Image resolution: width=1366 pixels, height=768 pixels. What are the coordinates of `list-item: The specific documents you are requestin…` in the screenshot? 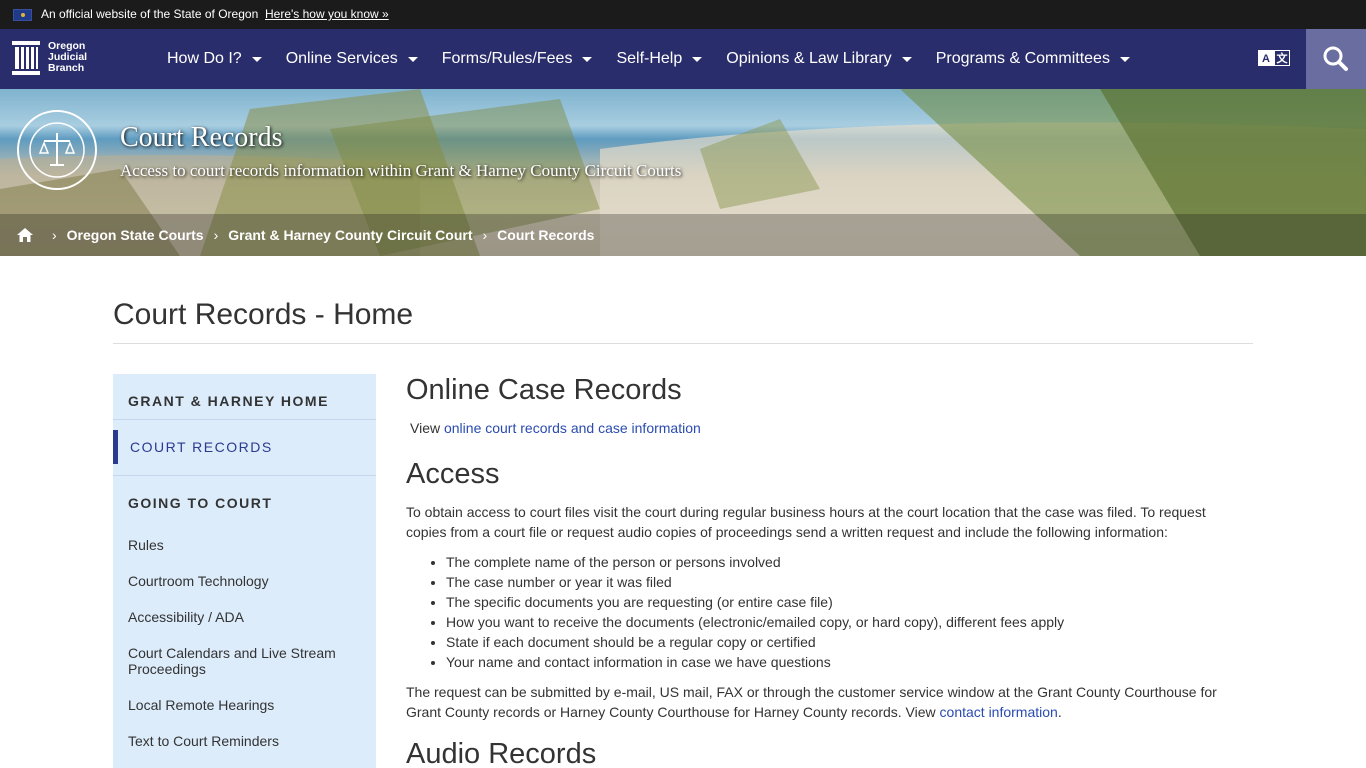 It's located at (755, 602).